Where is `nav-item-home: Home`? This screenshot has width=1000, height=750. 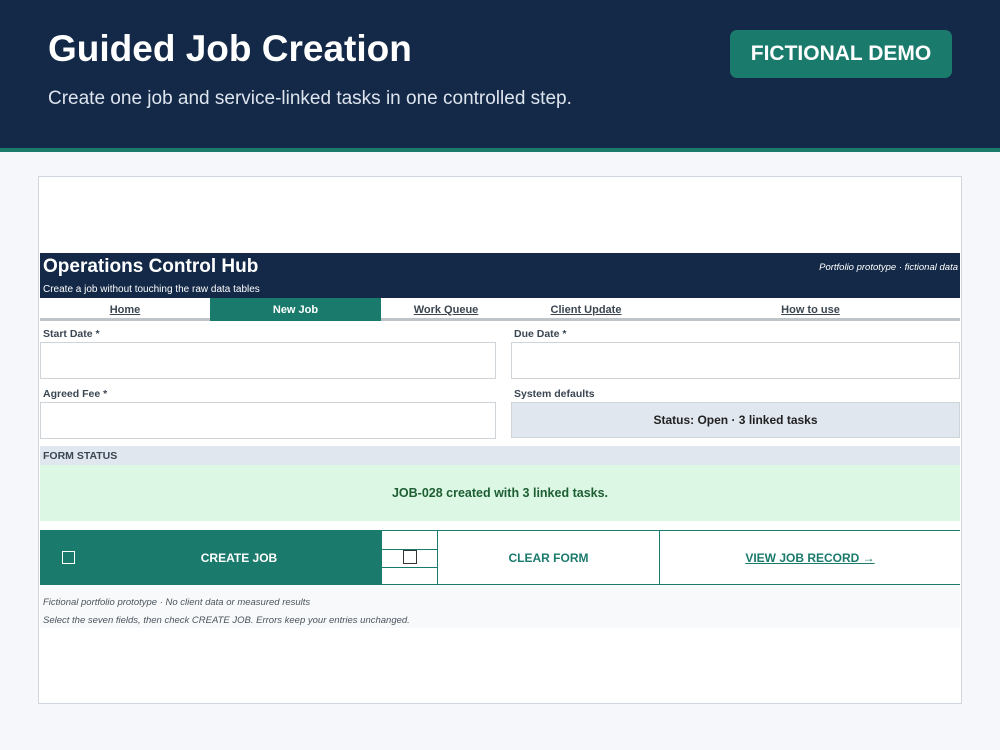 nav-item-home: Home is located at coordinates (125, 309).